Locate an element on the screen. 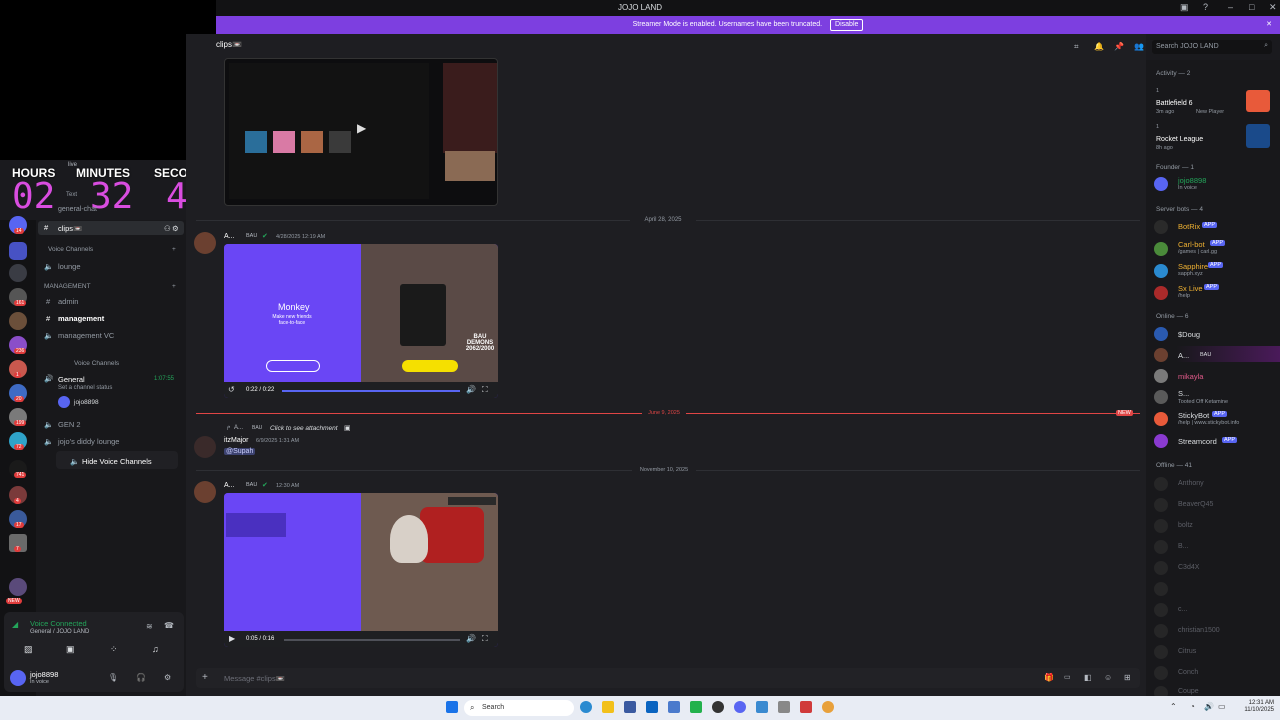 The height and width of the screenshot is (720, 1280). settings-icon: ⚙ is located at coordinates (175, 228).